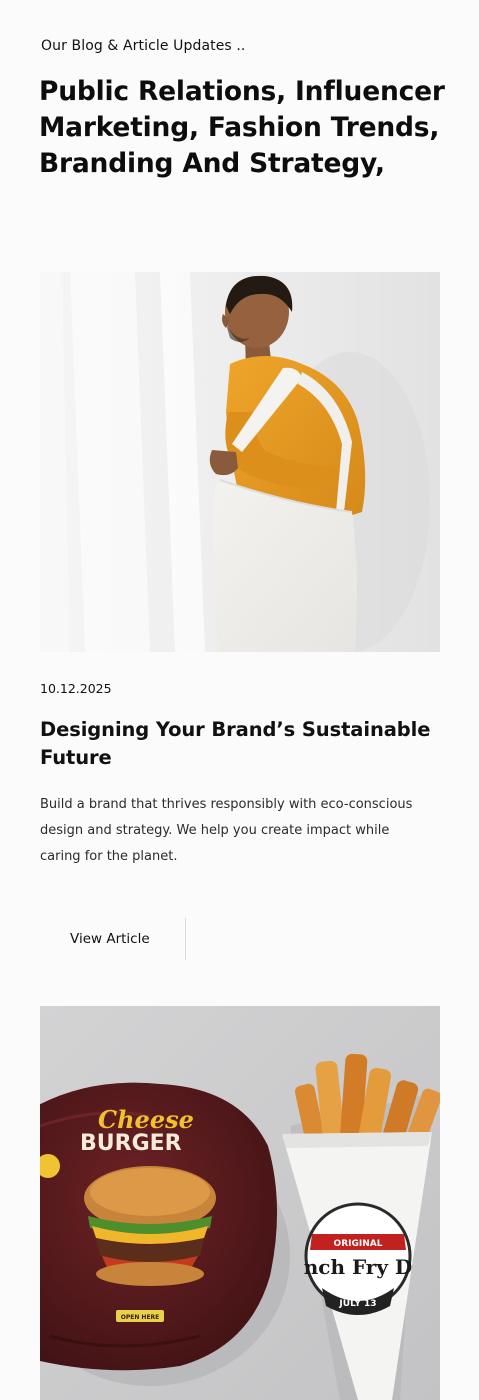 The width and height of the screenshot is (479, 1400). I want to click on wrapper-burger-text: BURGER, so click(131, 1143).